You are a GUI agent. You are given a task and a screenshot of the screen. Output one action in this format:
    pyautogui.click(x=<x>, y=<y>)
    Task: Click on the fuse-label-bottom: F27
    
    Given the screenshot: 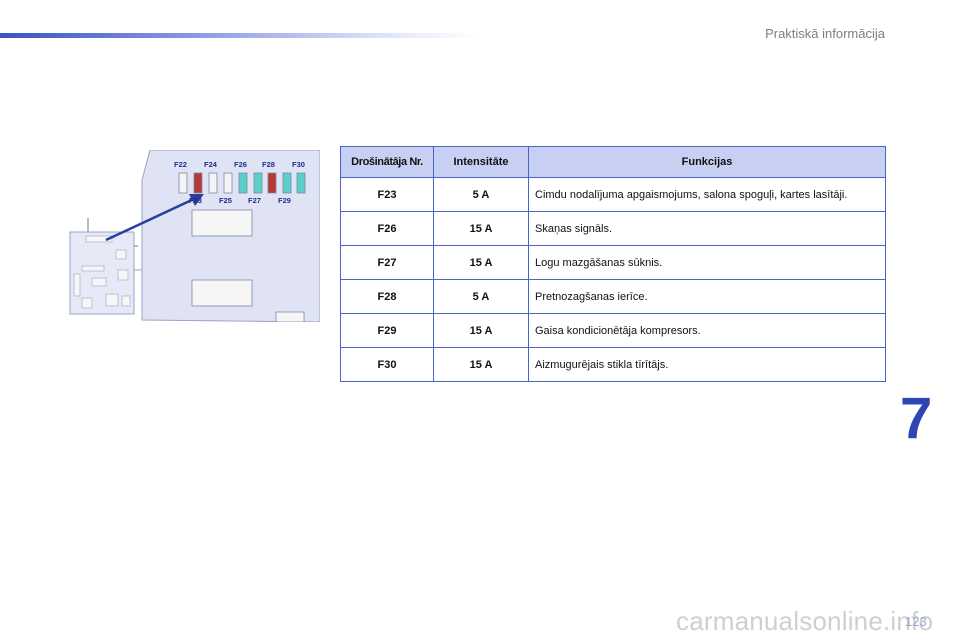 What is the action you would take?
    pyautogui.click(x=254, y=200)
    